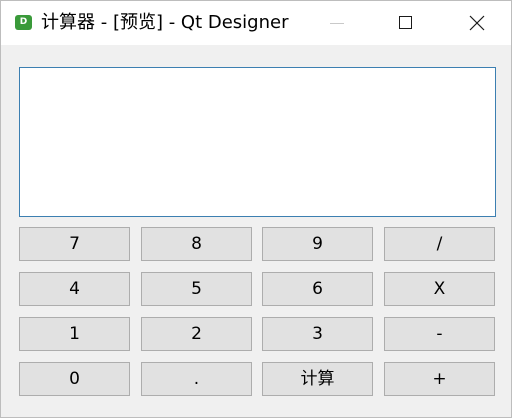 The image size is (512, 418). Describe the element at coordinates (74, 244) in the screenshot. I see `key-7: 7` at that location.